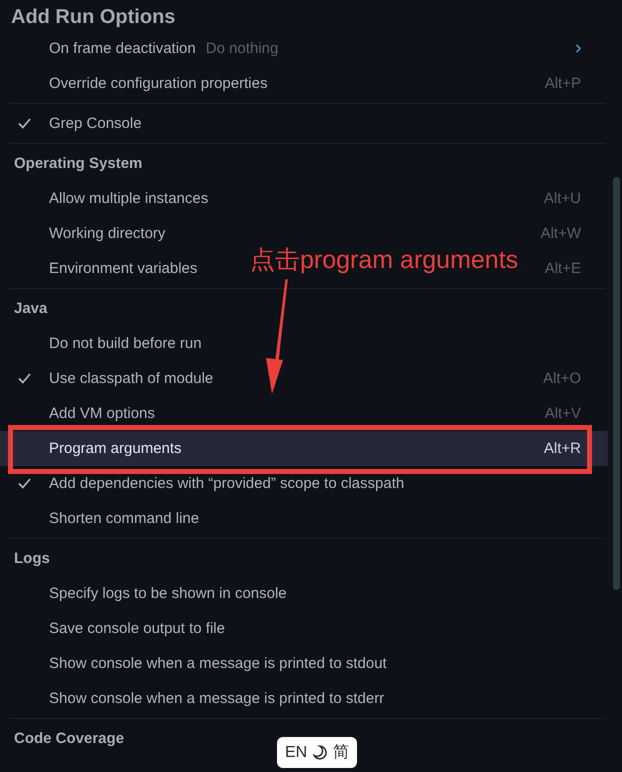 The height and width of the screenshot is (772, 622). Describe the element at coordinates (562, 448) in the screenshot. I see `shortcut-label: Alt+R` at that location.